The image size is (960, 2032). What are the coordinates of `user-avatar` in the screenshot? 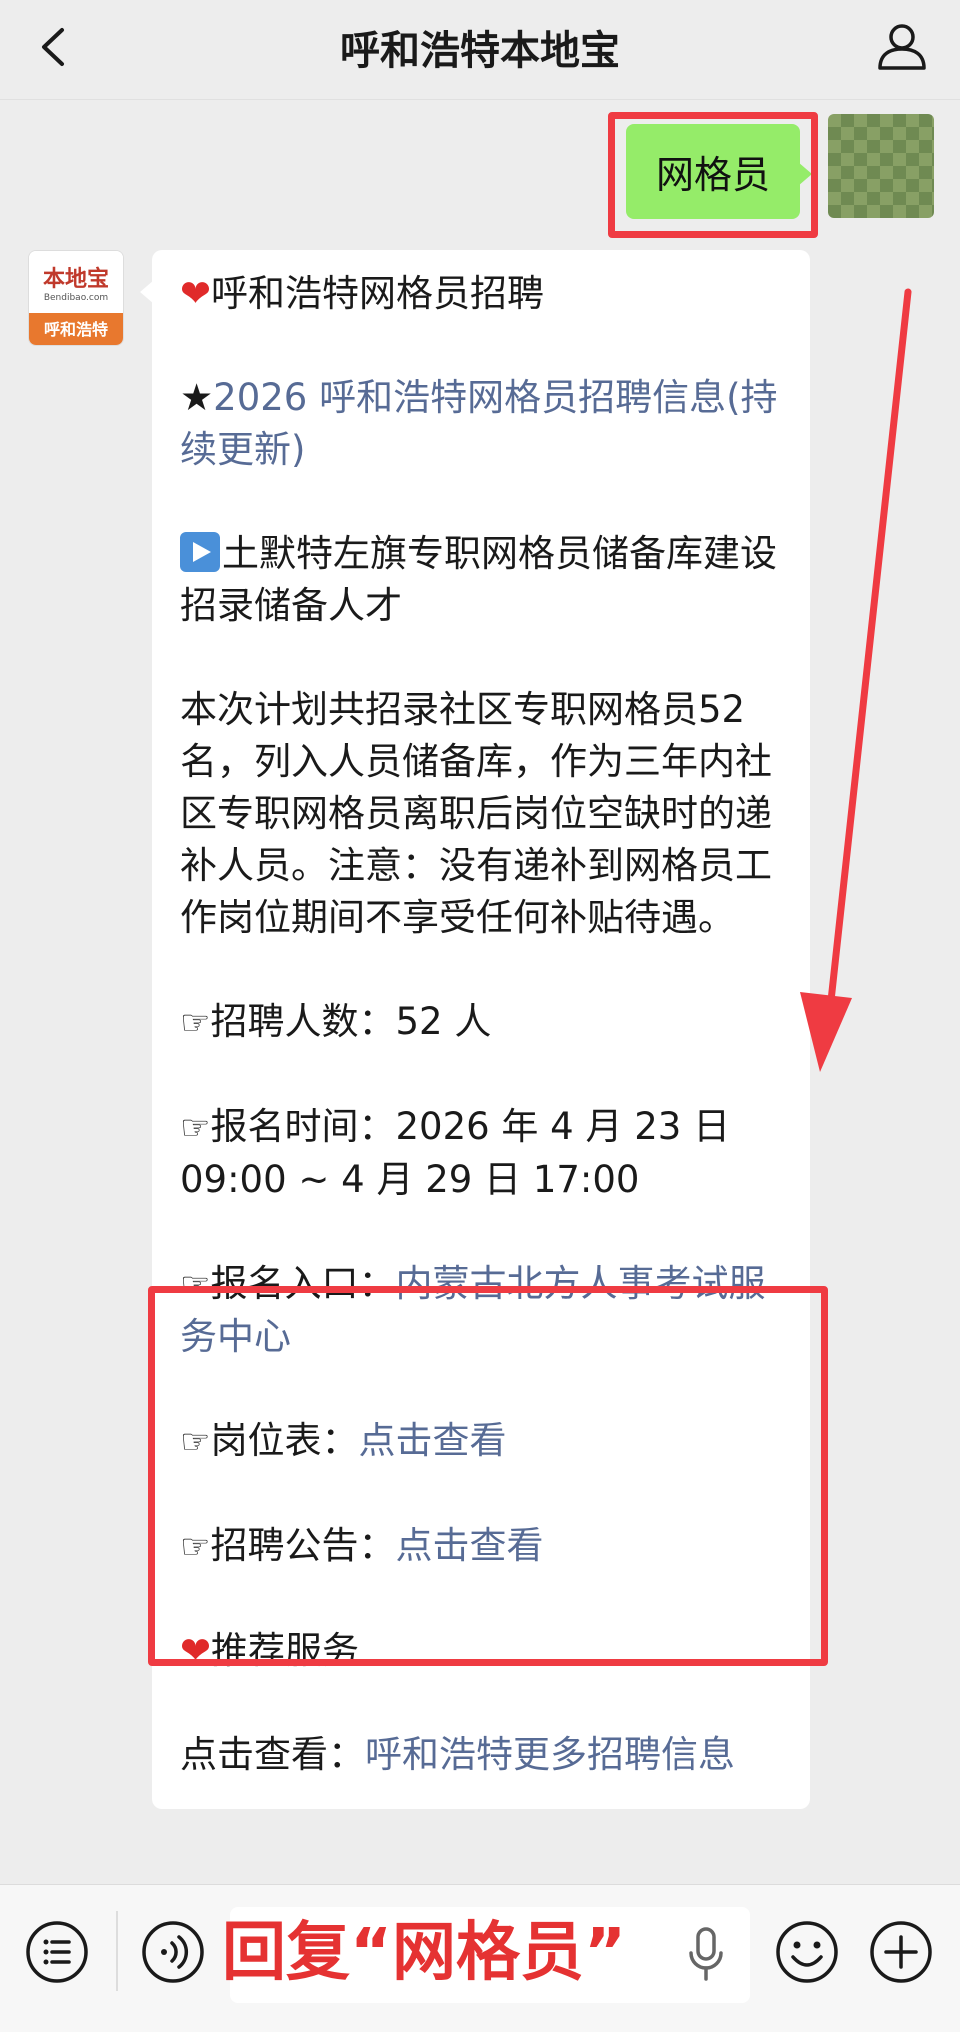 It's located at (881, 166).